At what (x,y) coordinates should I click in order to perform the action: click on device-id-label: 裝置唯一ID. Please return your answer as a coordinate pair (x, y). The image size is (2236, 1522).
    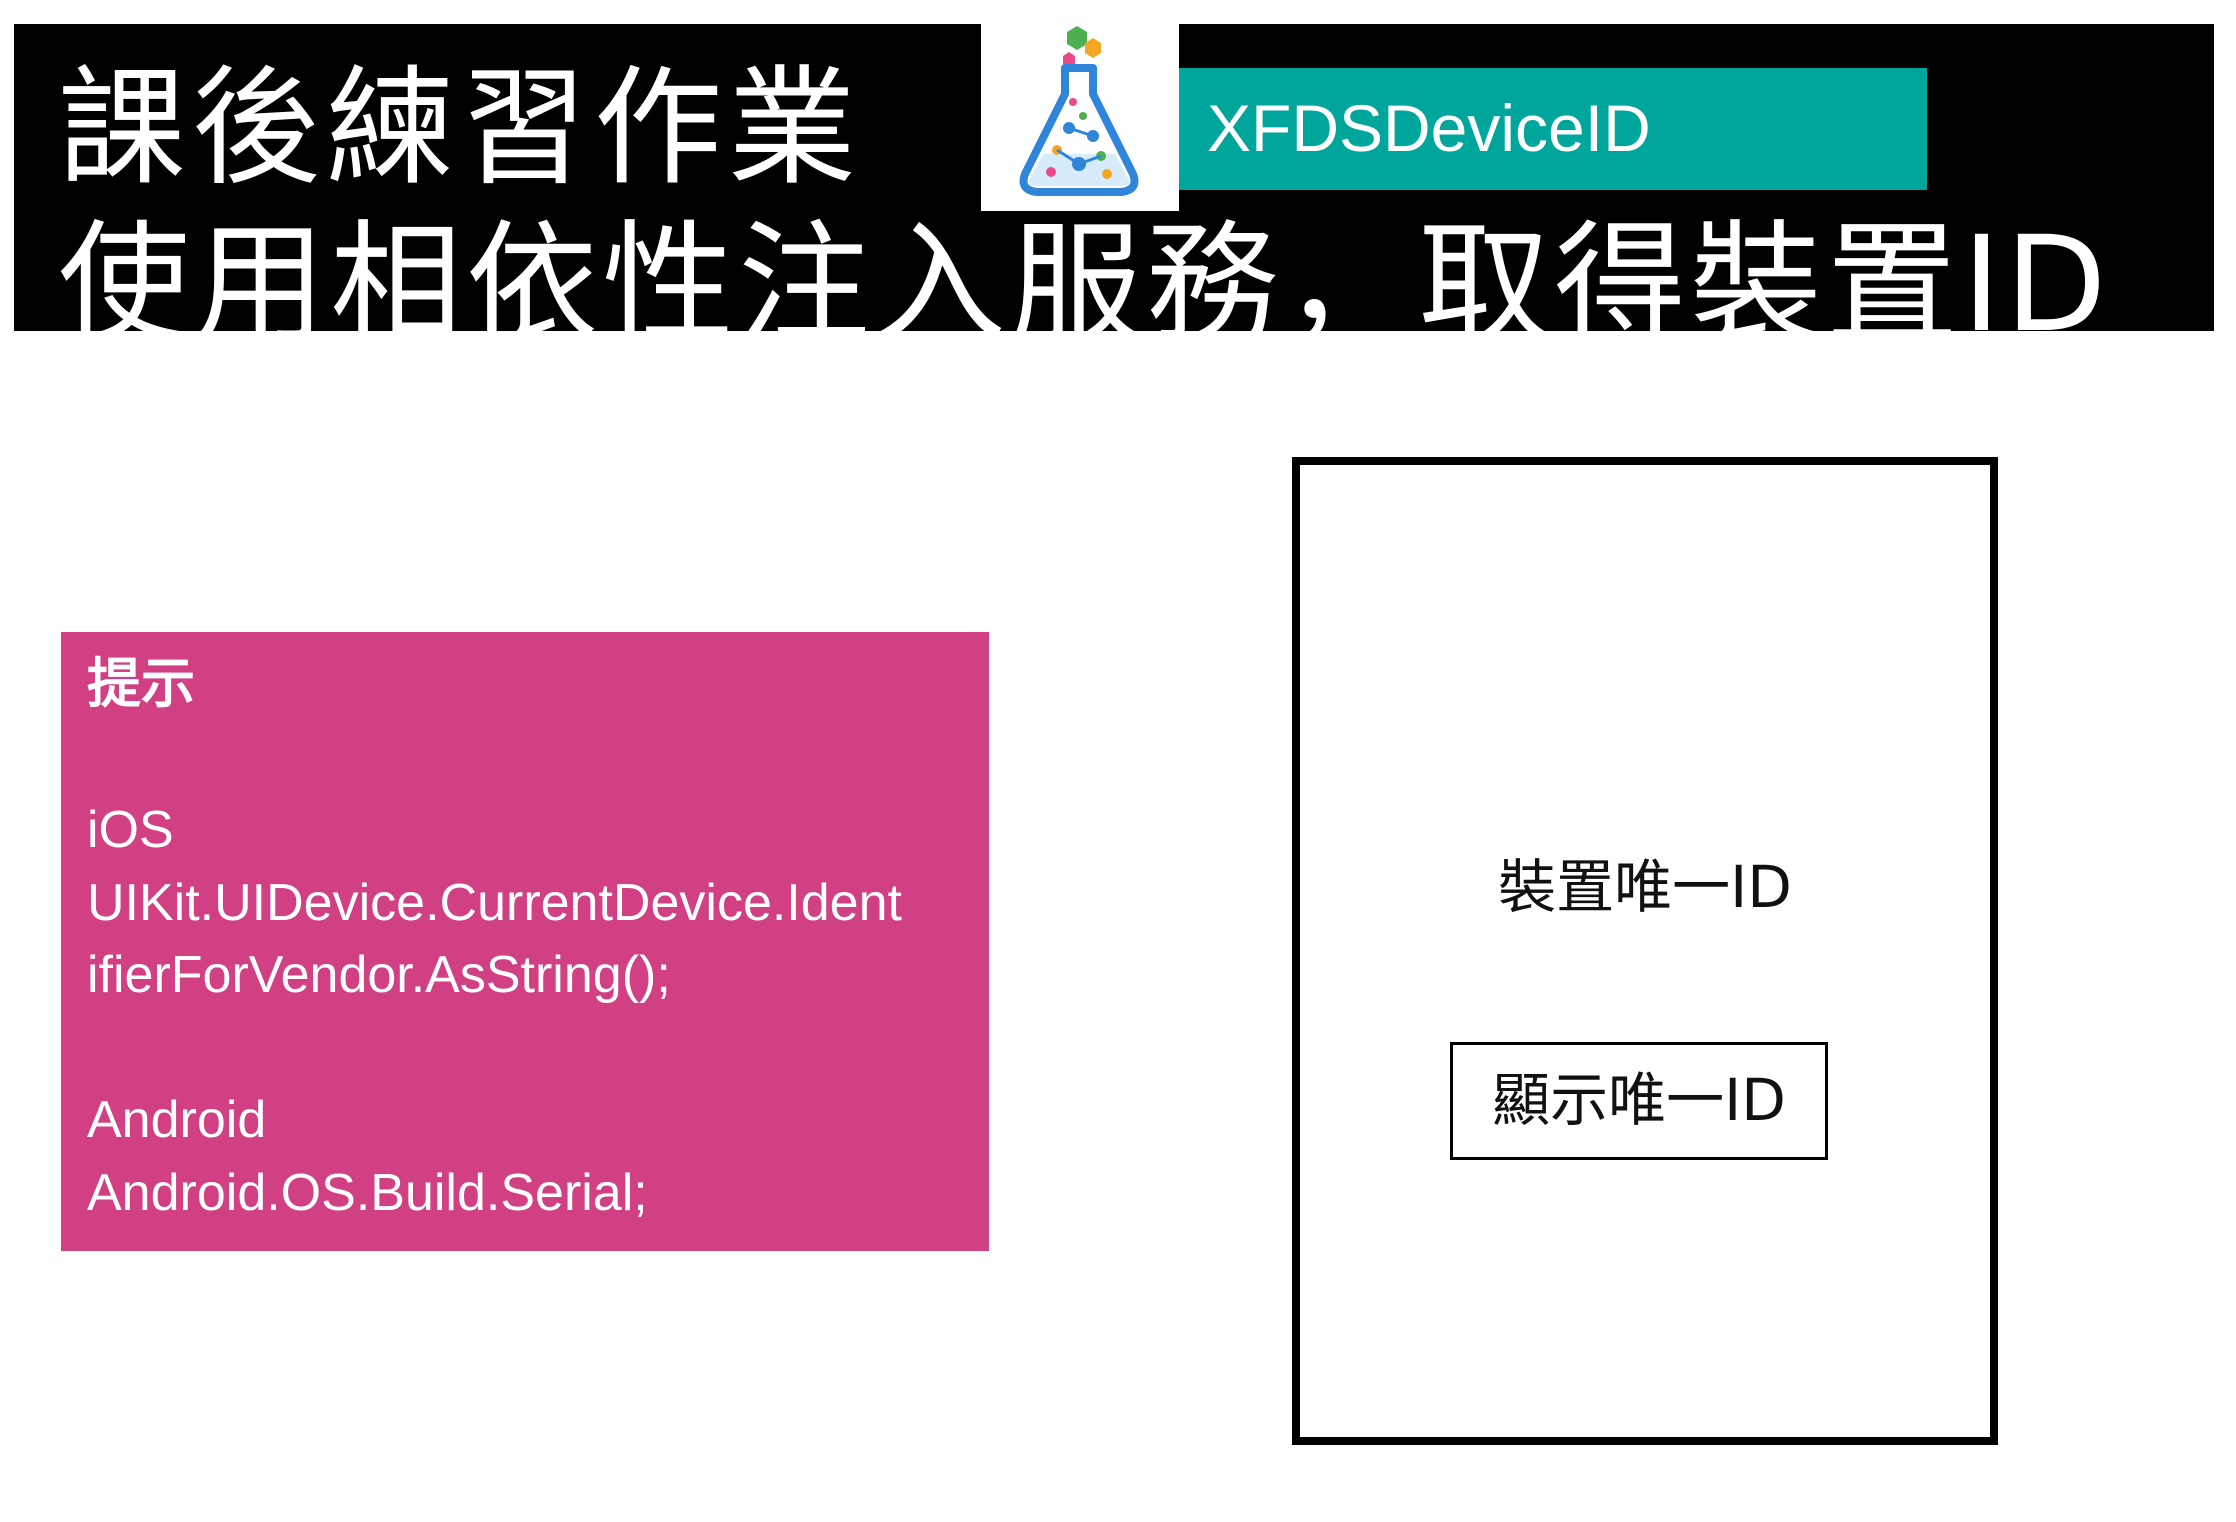
    Looking at the image, I should click on (1645, 887).